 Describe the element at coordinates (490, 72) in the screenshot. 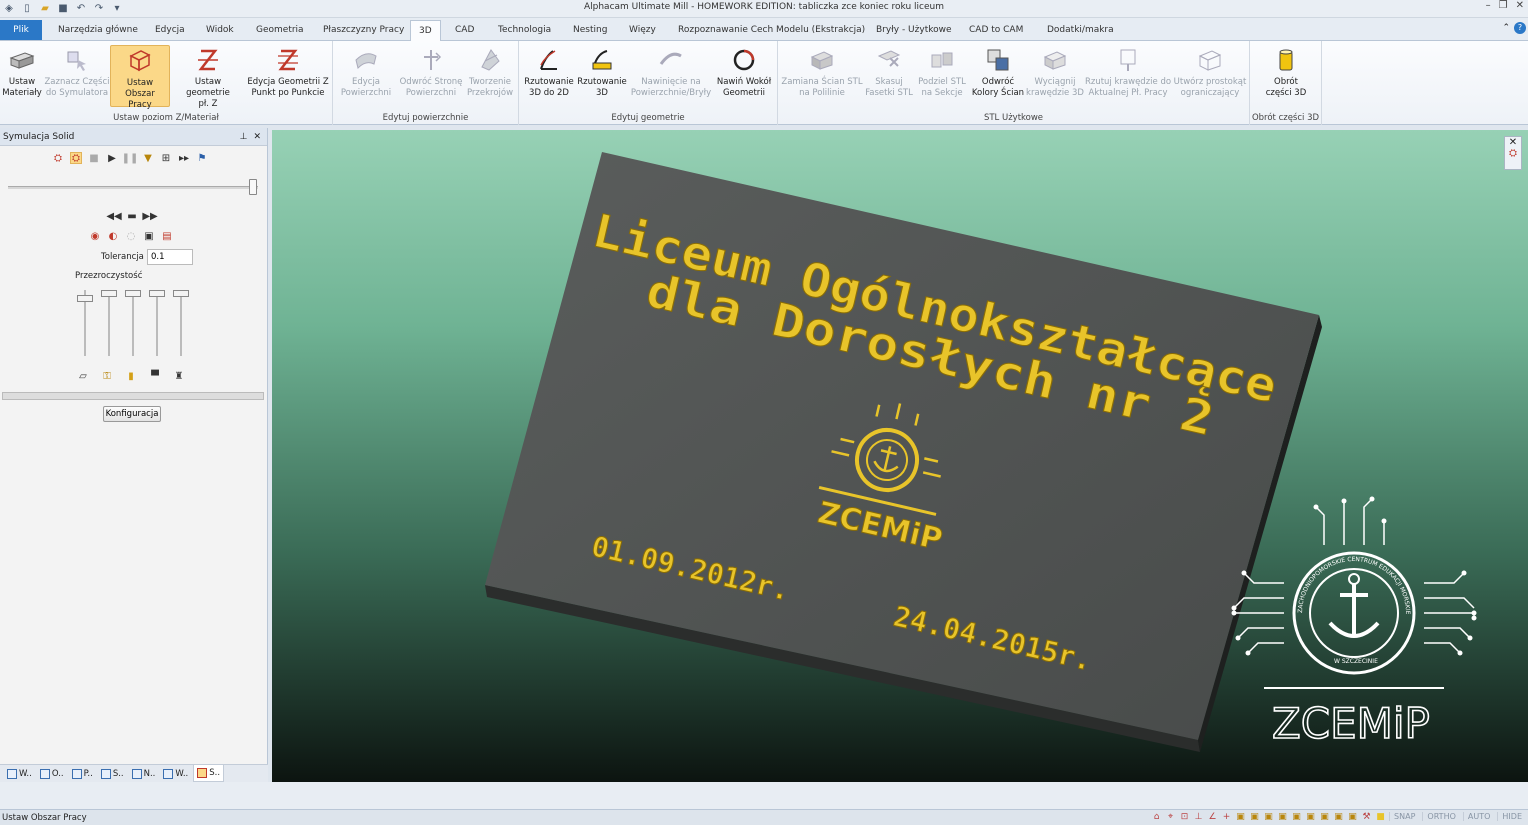

I see `tworzenie-przekrojow-button: Tworzenie Przekrojów` at that location.